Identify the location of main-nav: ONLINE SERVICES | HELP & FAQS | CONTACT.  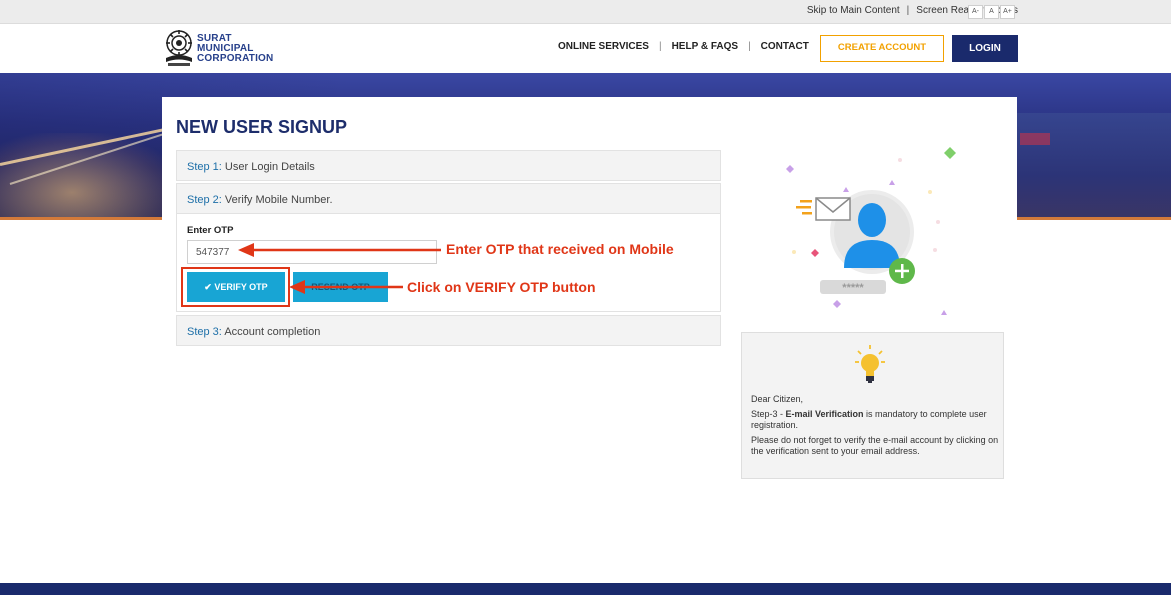
(683, 46).